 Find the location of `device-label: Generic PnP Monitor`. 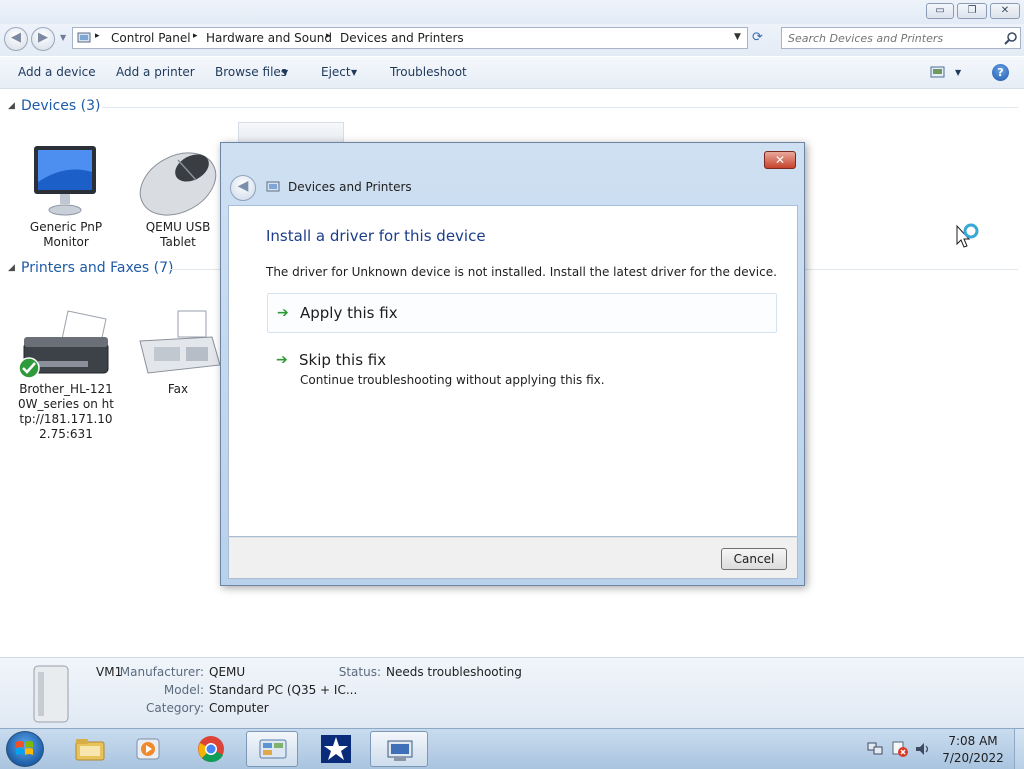

device-label: Generic PnP Monitor is located at coordinates (66, 234).